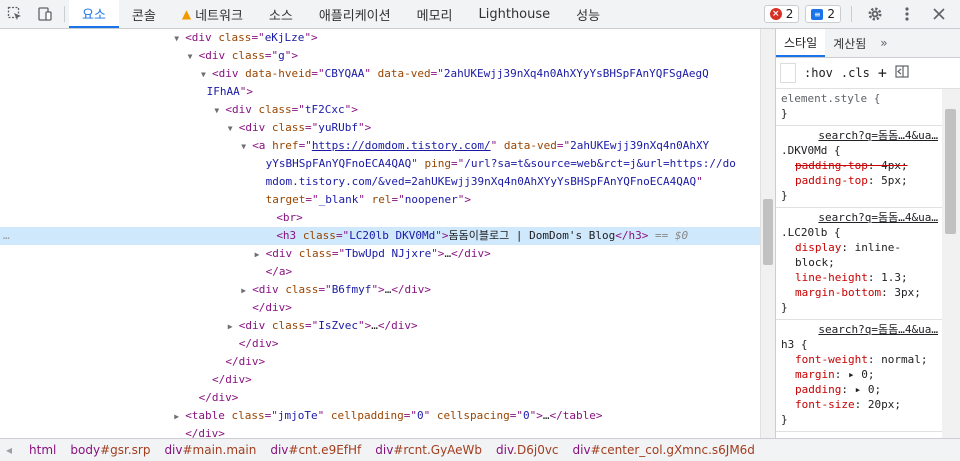 The image size is (960, 461). I want to click on more-options-icon, so click(907, 14).